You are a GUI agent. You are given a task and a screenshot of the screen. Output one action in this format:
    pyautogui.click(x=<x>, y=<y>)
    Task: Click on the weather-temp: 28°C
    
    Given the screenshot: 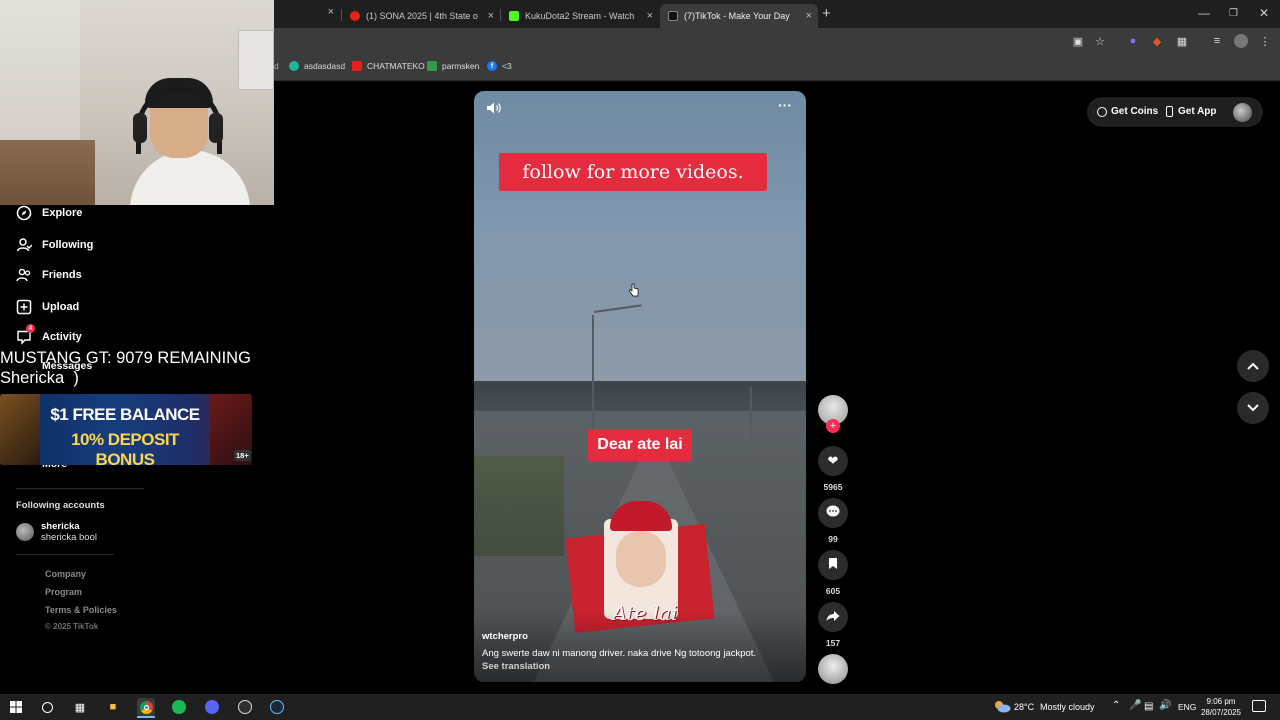 What is the action you would take?
    pyautogui.click(x=1024, y=707)
    